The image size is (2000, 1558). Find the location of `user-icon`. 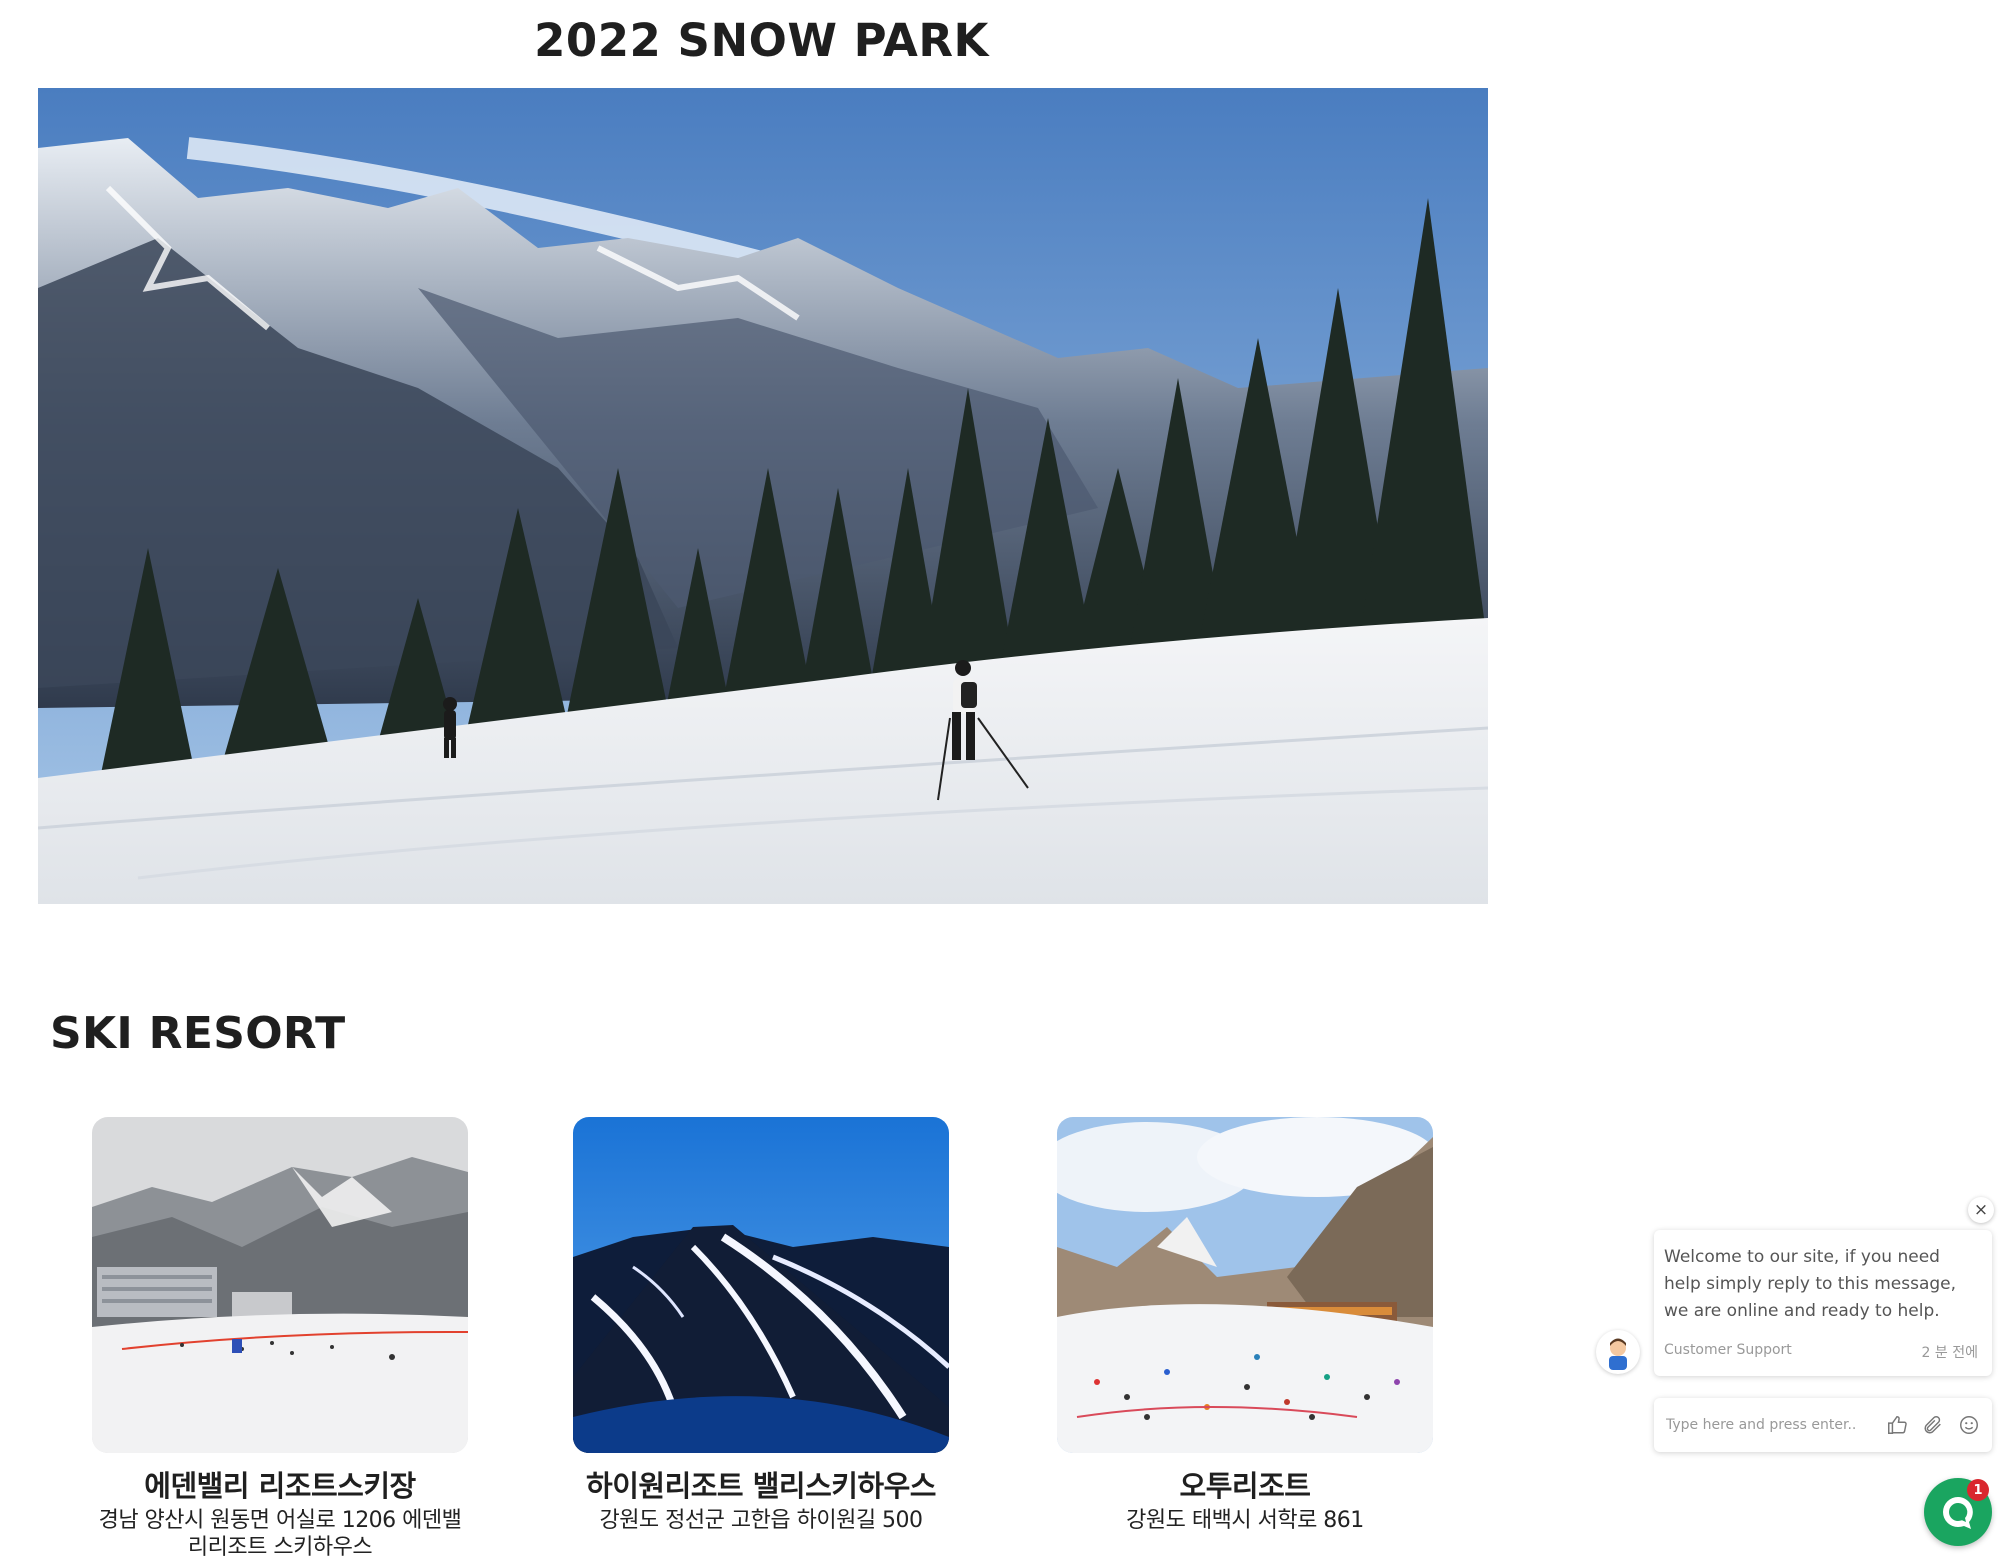

user-icon is located at coordinates (1618, 1354).